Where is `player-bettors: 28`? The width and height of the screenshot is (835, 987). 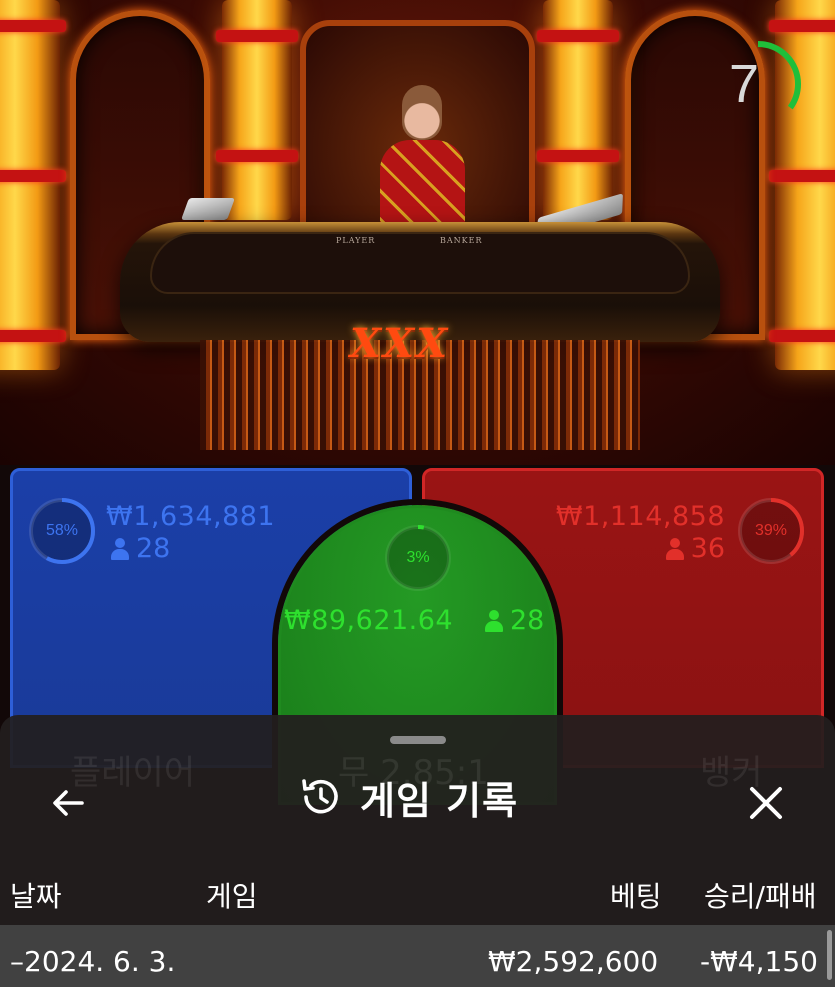
player-bettors: 28 is located at coordinates (140, 548).